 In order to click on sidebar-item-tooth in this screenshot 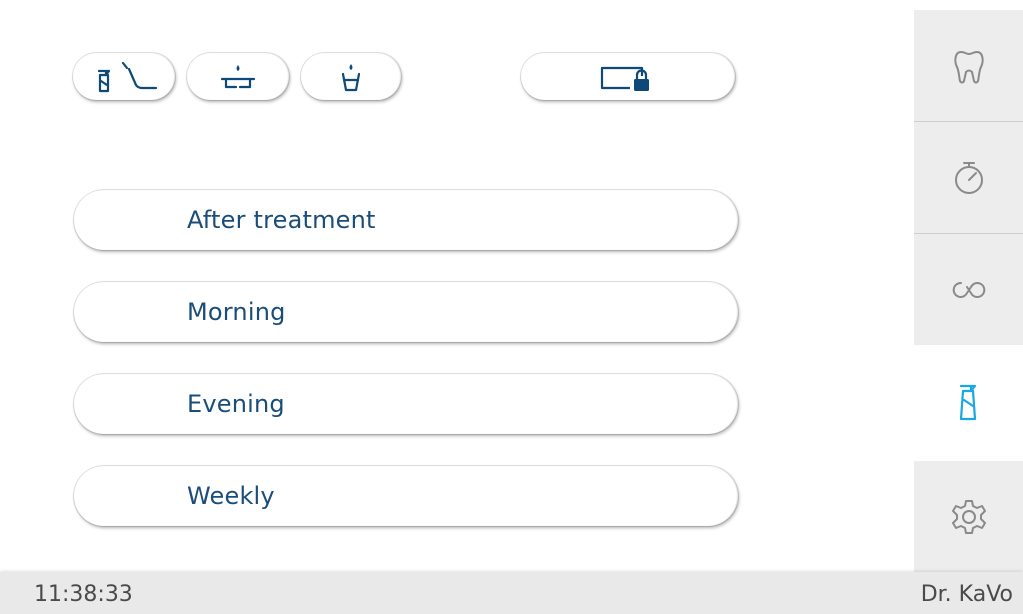, I will do `click(968, 65)`.